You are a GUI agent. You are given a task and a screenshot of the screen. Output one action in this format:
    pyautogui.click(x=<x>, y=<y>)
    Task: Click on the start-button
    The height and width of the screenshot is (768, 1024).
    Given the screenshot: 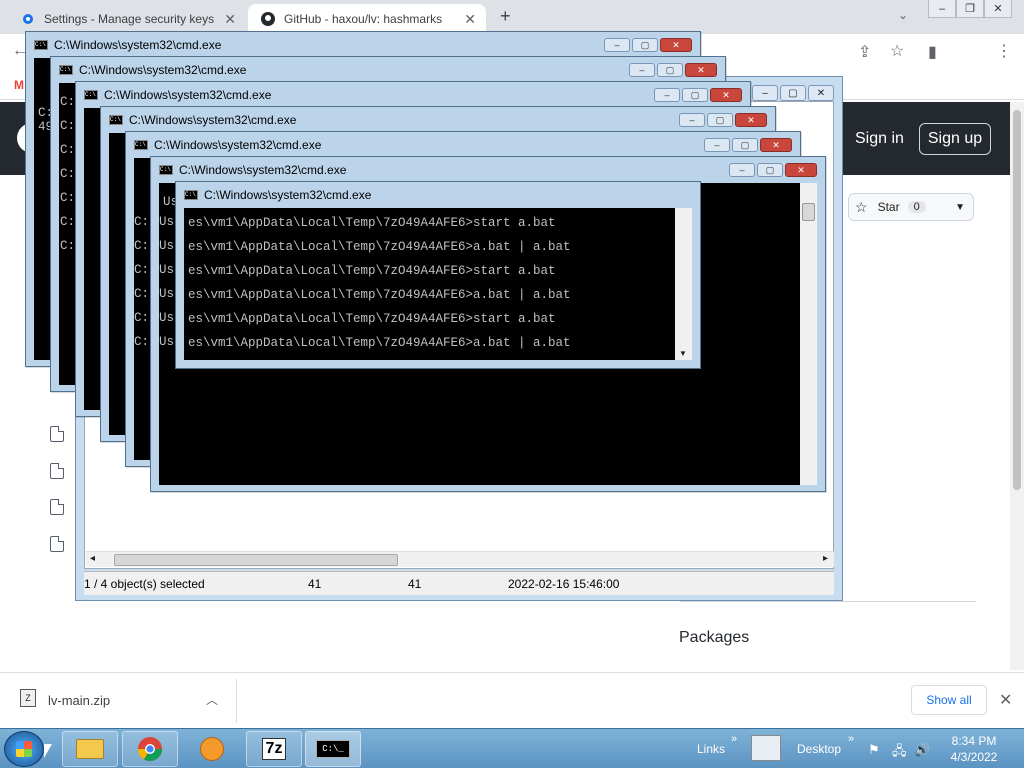 What is the action you would take?
    pyautogui.click(x=24, y=749)
    